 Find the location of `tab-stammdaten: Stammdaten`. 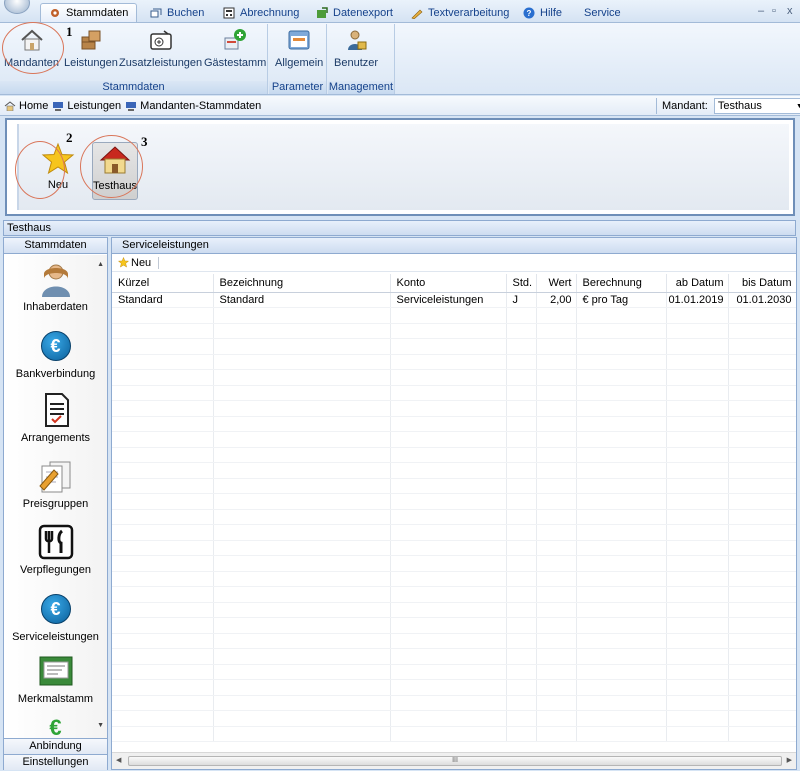

tab-stammdaten: Stammdaten is located at coordinates (89, 12).